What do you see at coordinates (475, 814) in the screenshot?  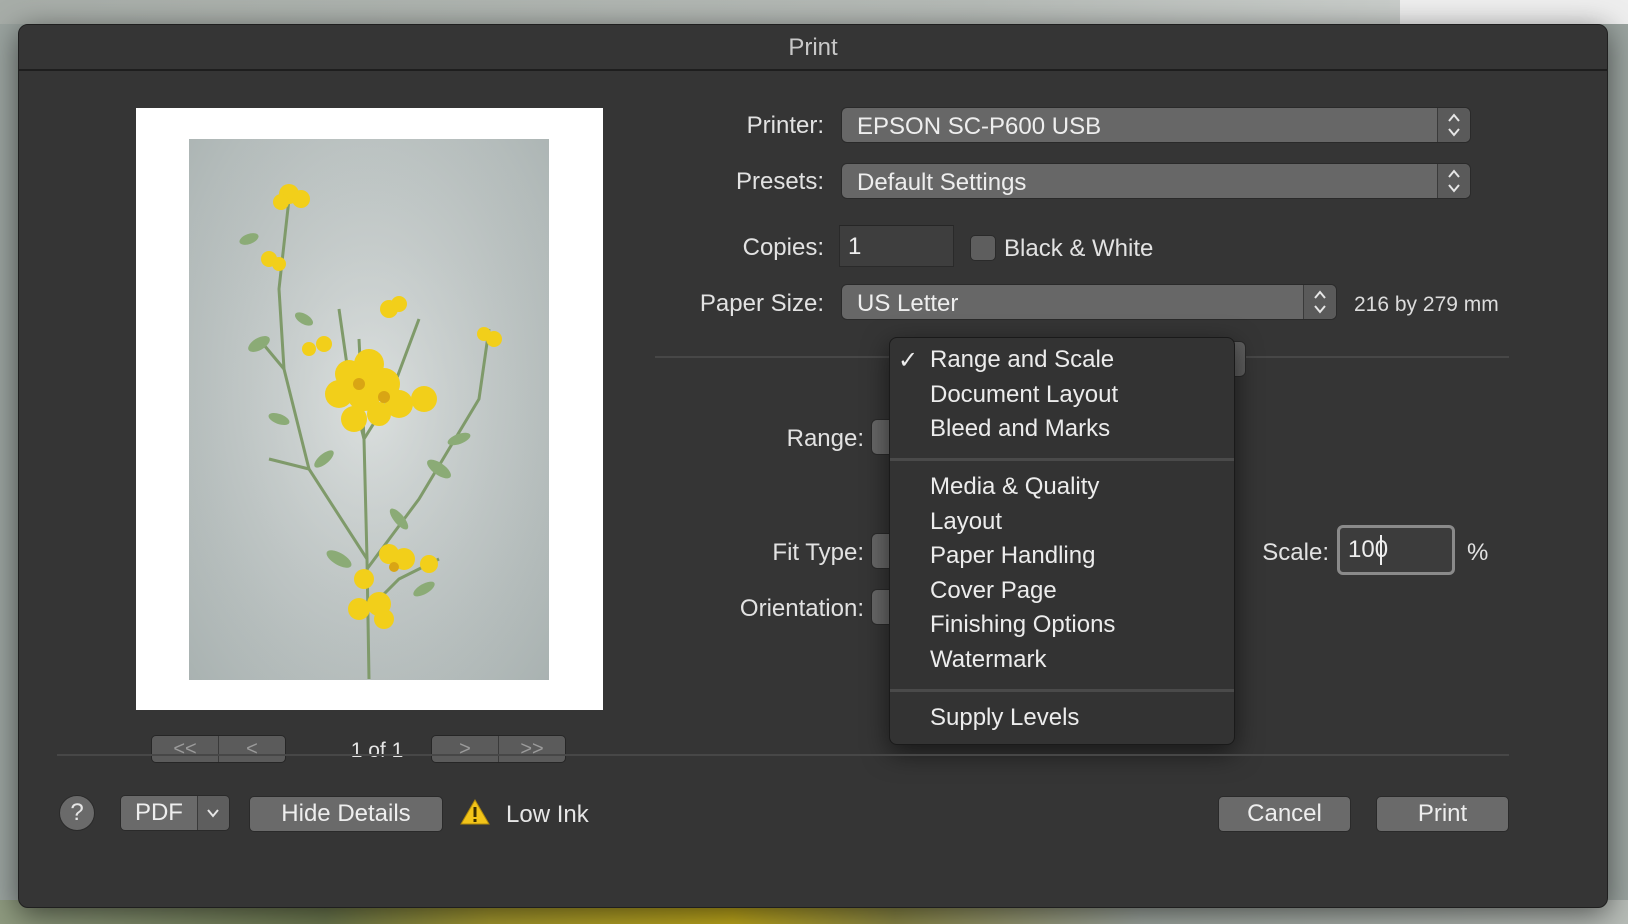 I see `warning-triangle-icon` at bounding box center [475, 814].